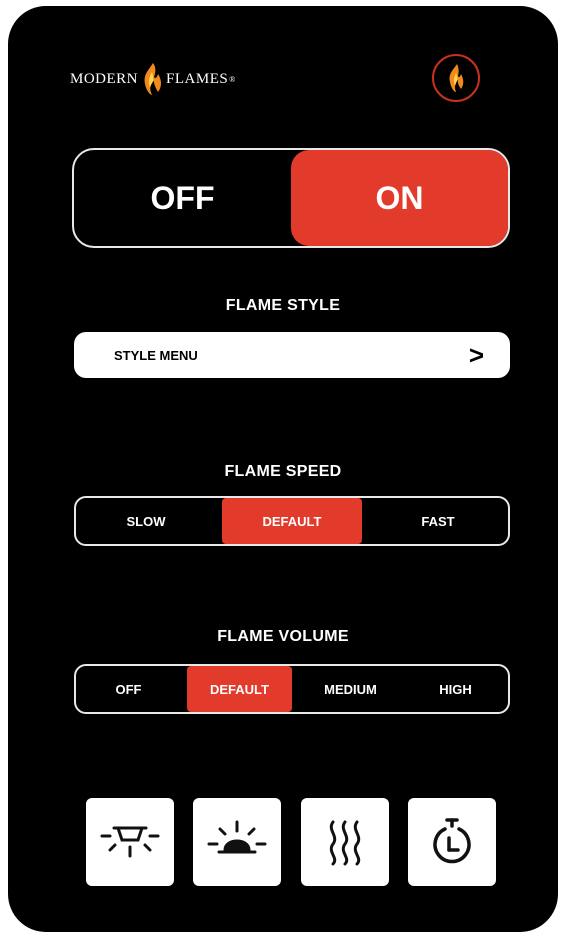  I want to click on volume-option-default: DEFAULT, so click(239, 689).